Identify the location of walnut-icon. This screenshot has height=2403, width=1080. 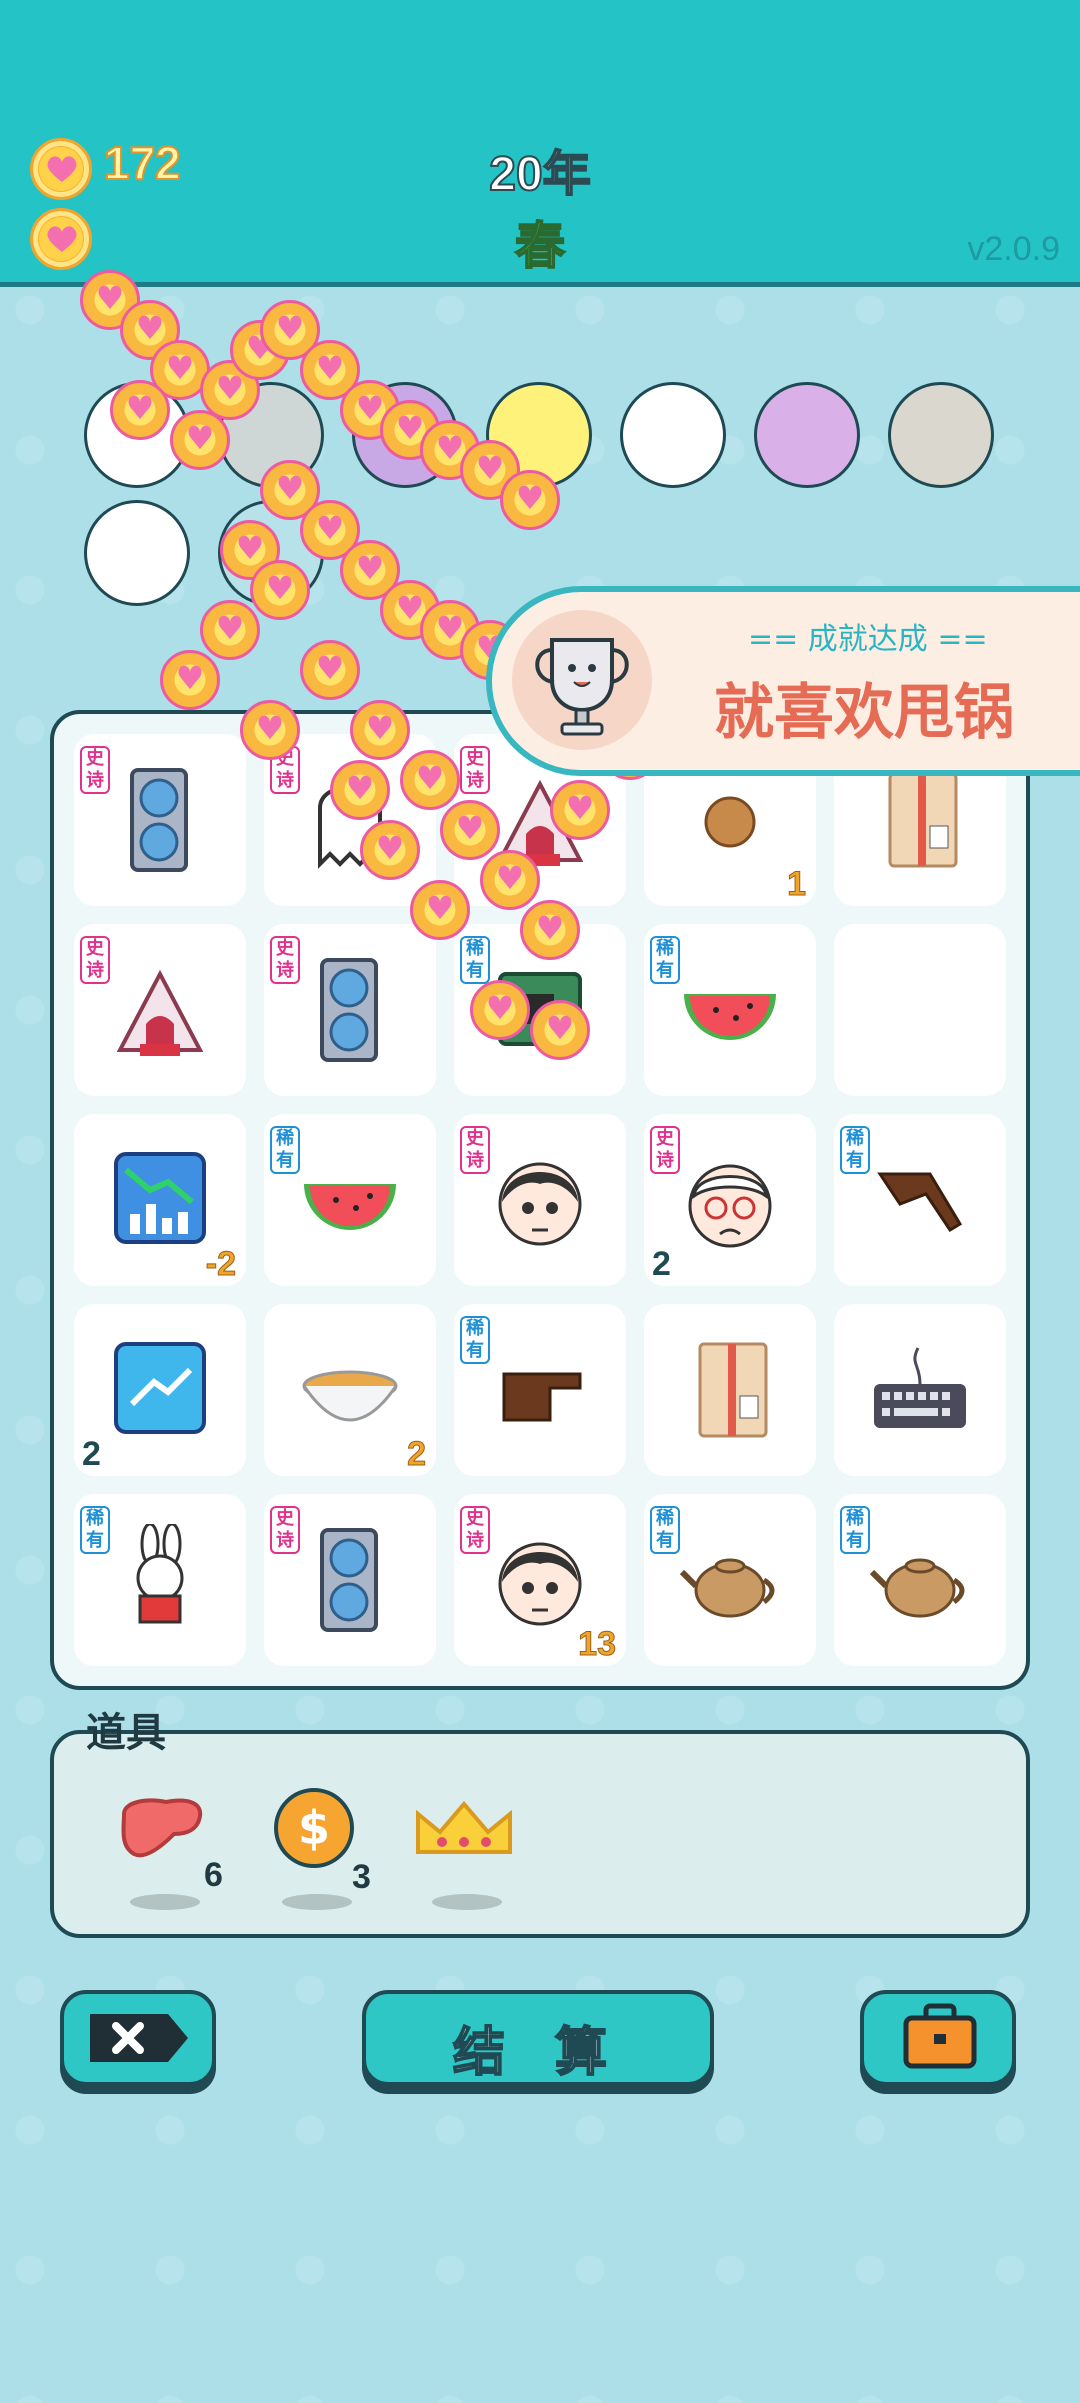
(730, 822).